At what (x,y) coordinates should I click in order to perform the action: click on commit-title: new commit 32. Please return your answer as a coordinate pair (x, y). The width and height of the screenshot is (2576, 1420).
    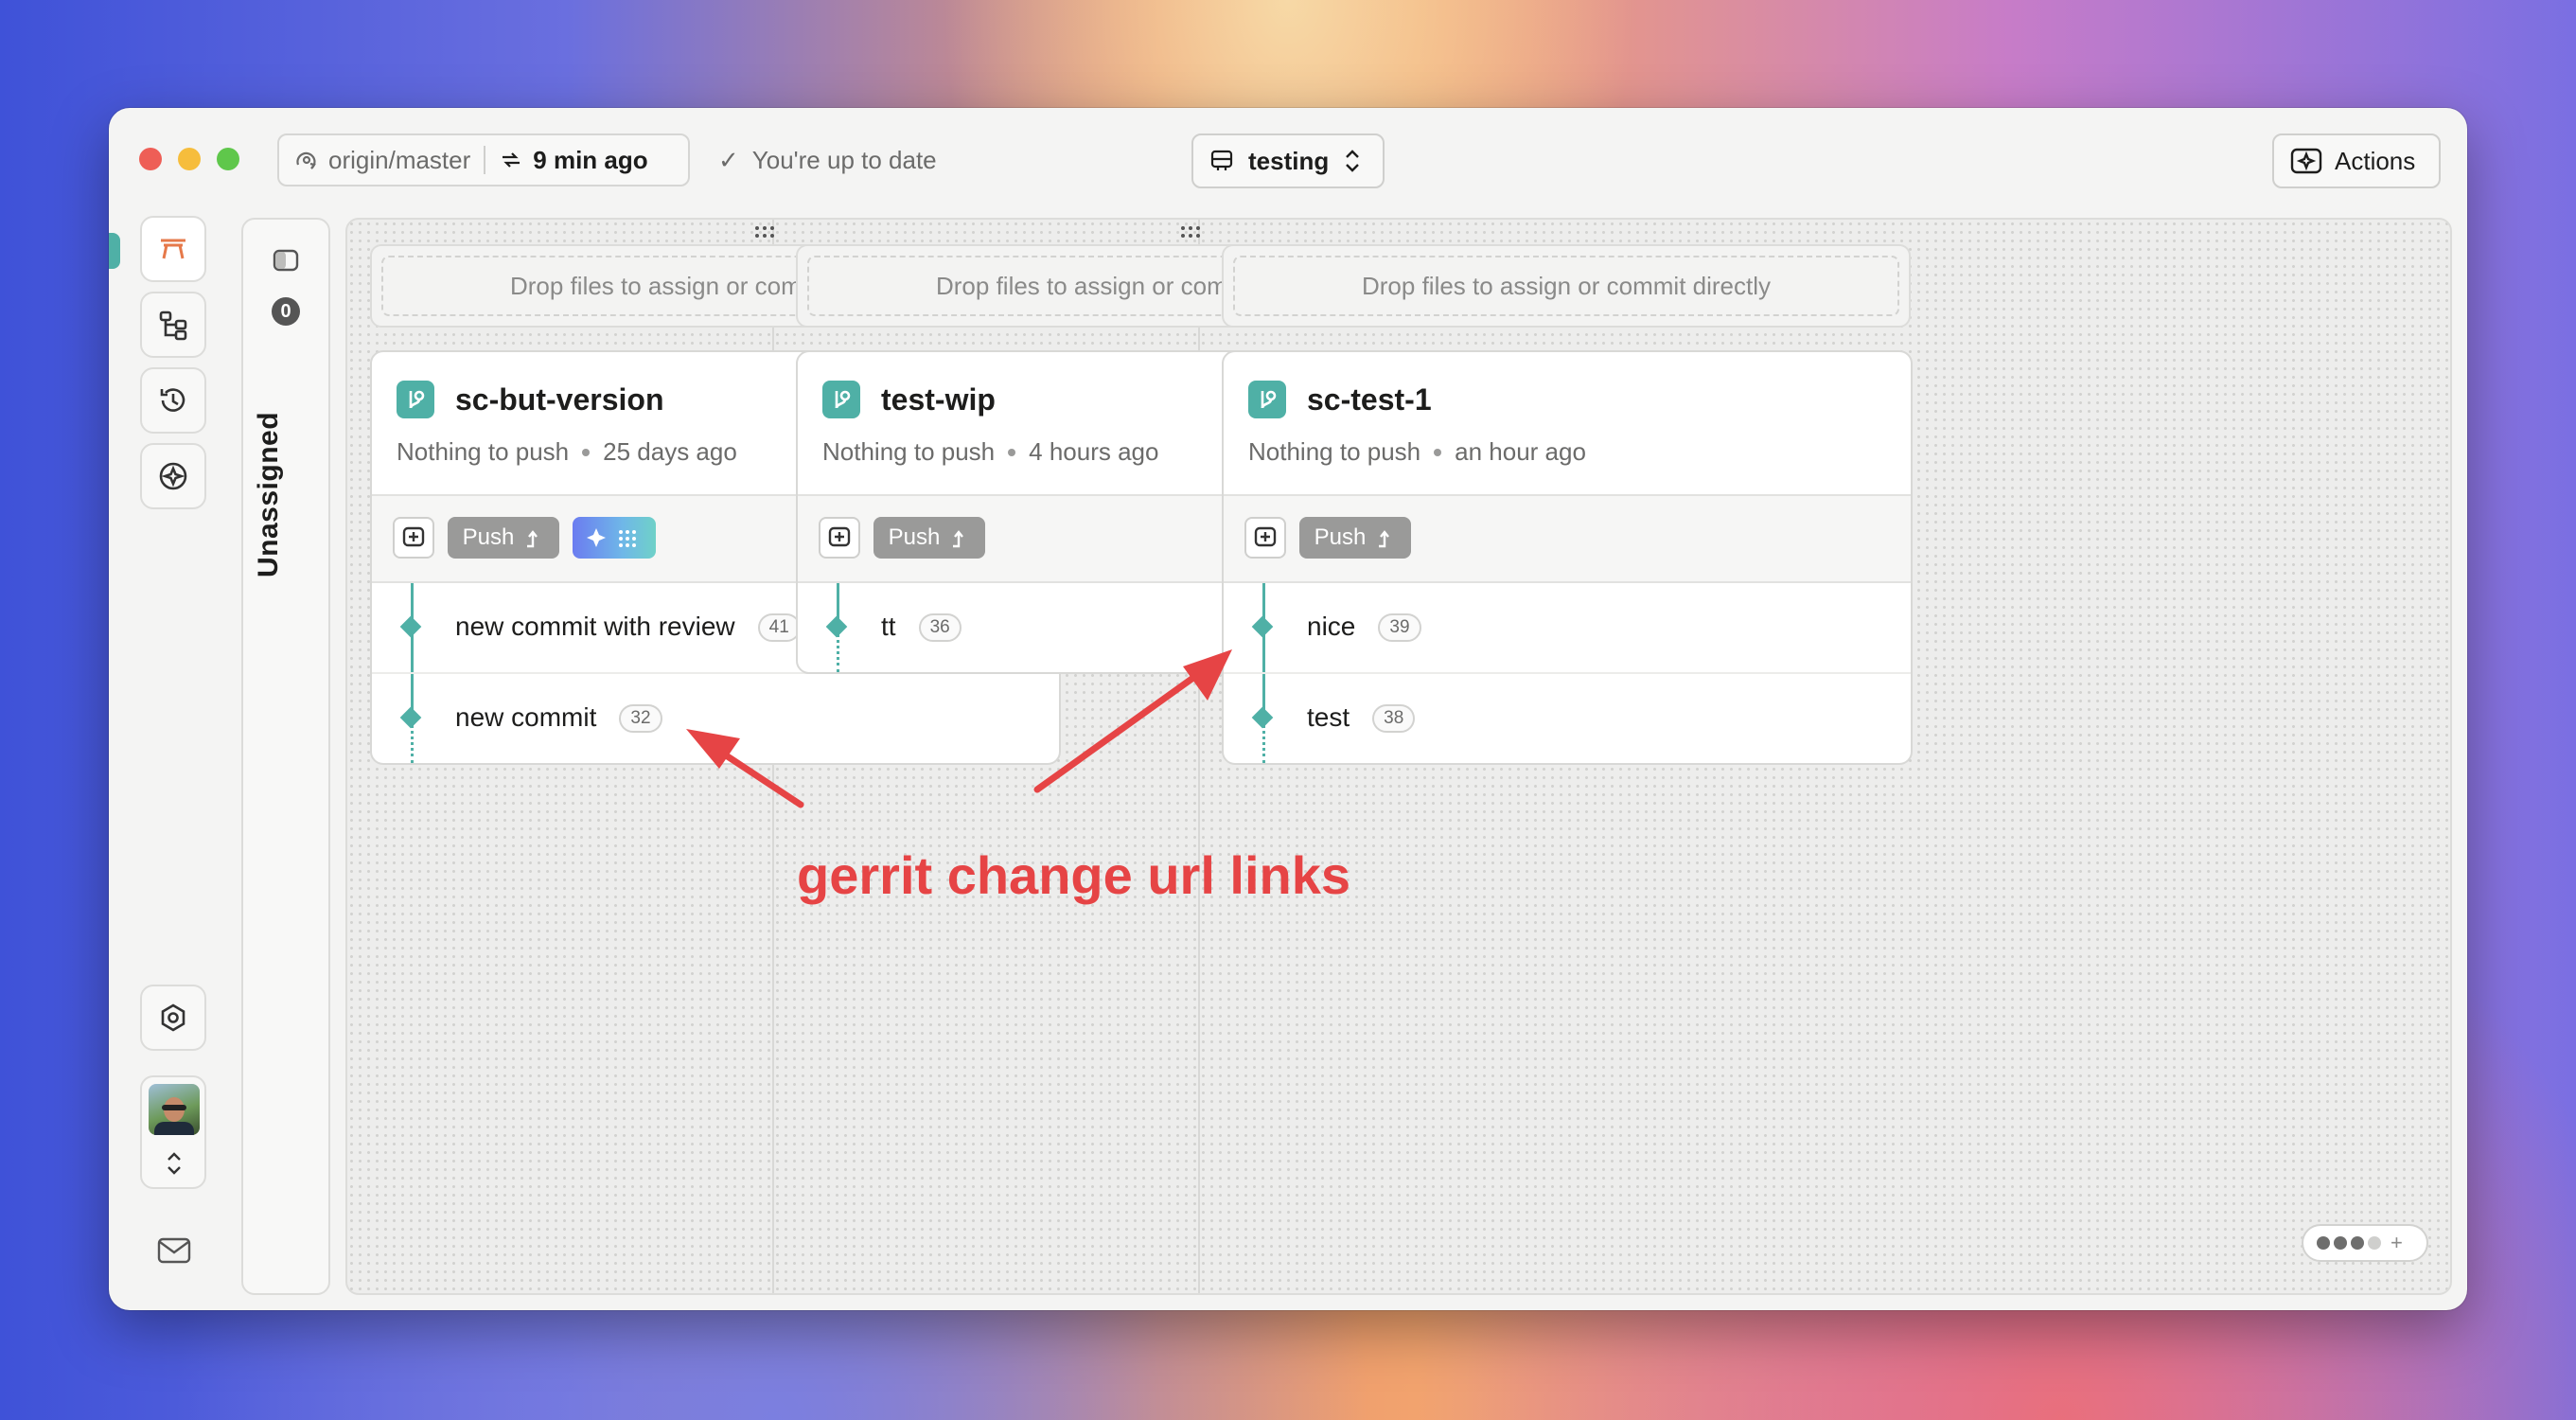
    Looking at the image, I should click on (558, 717).